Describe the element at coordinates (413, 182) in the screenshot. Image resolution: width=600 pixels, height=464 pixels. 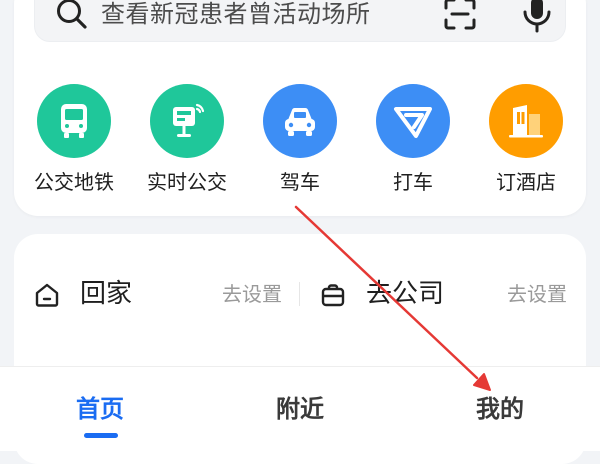
I see `quick-action-label: 打车` at that location.